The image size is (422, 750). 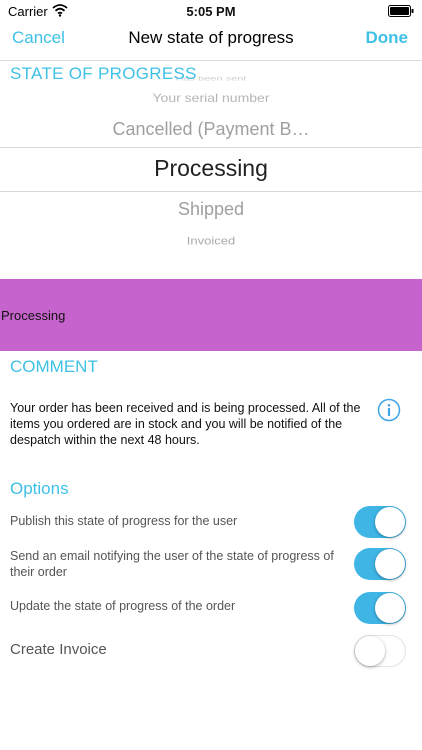 I want to click on done-button: Done, so click(x=387, y=38).